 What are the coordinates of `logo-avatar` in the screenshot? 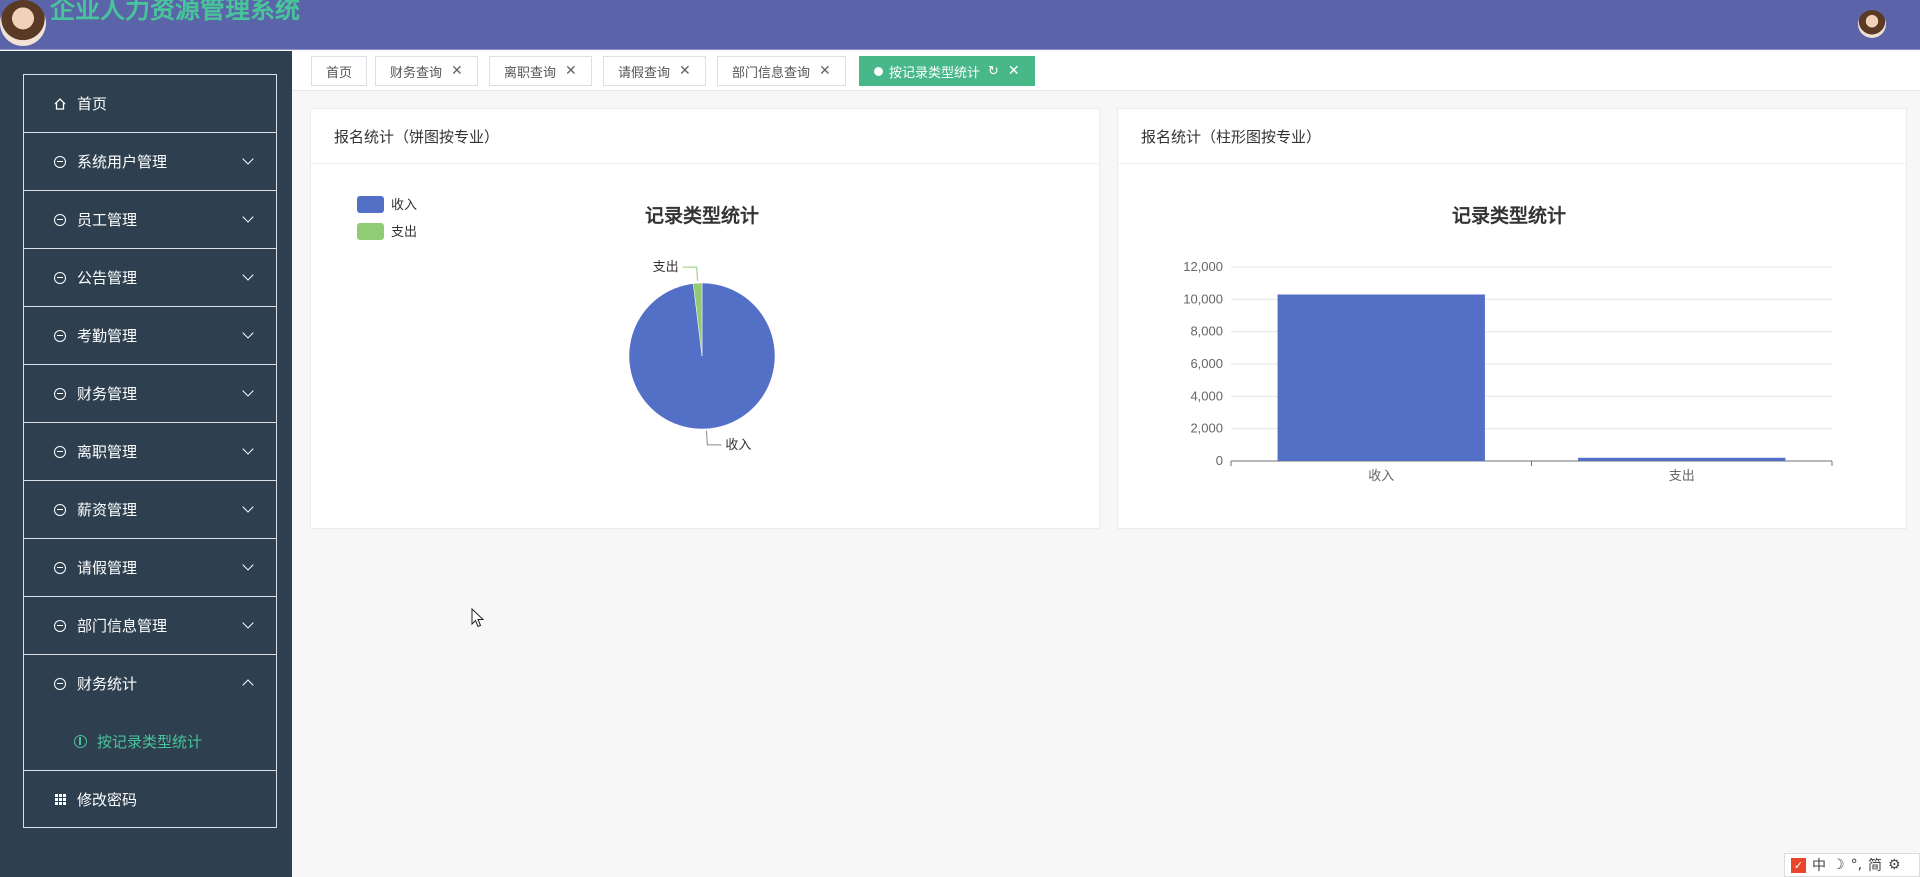 It's located at (23, 23).